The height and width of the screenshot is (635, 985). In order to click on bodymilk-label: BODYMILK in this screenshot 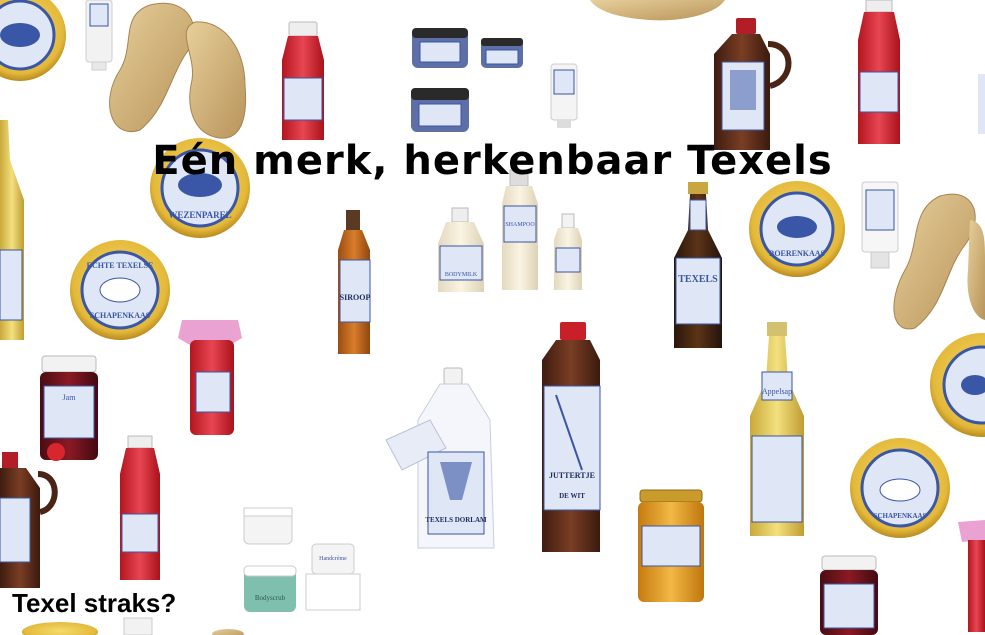, I will do `click(461, 275)`.